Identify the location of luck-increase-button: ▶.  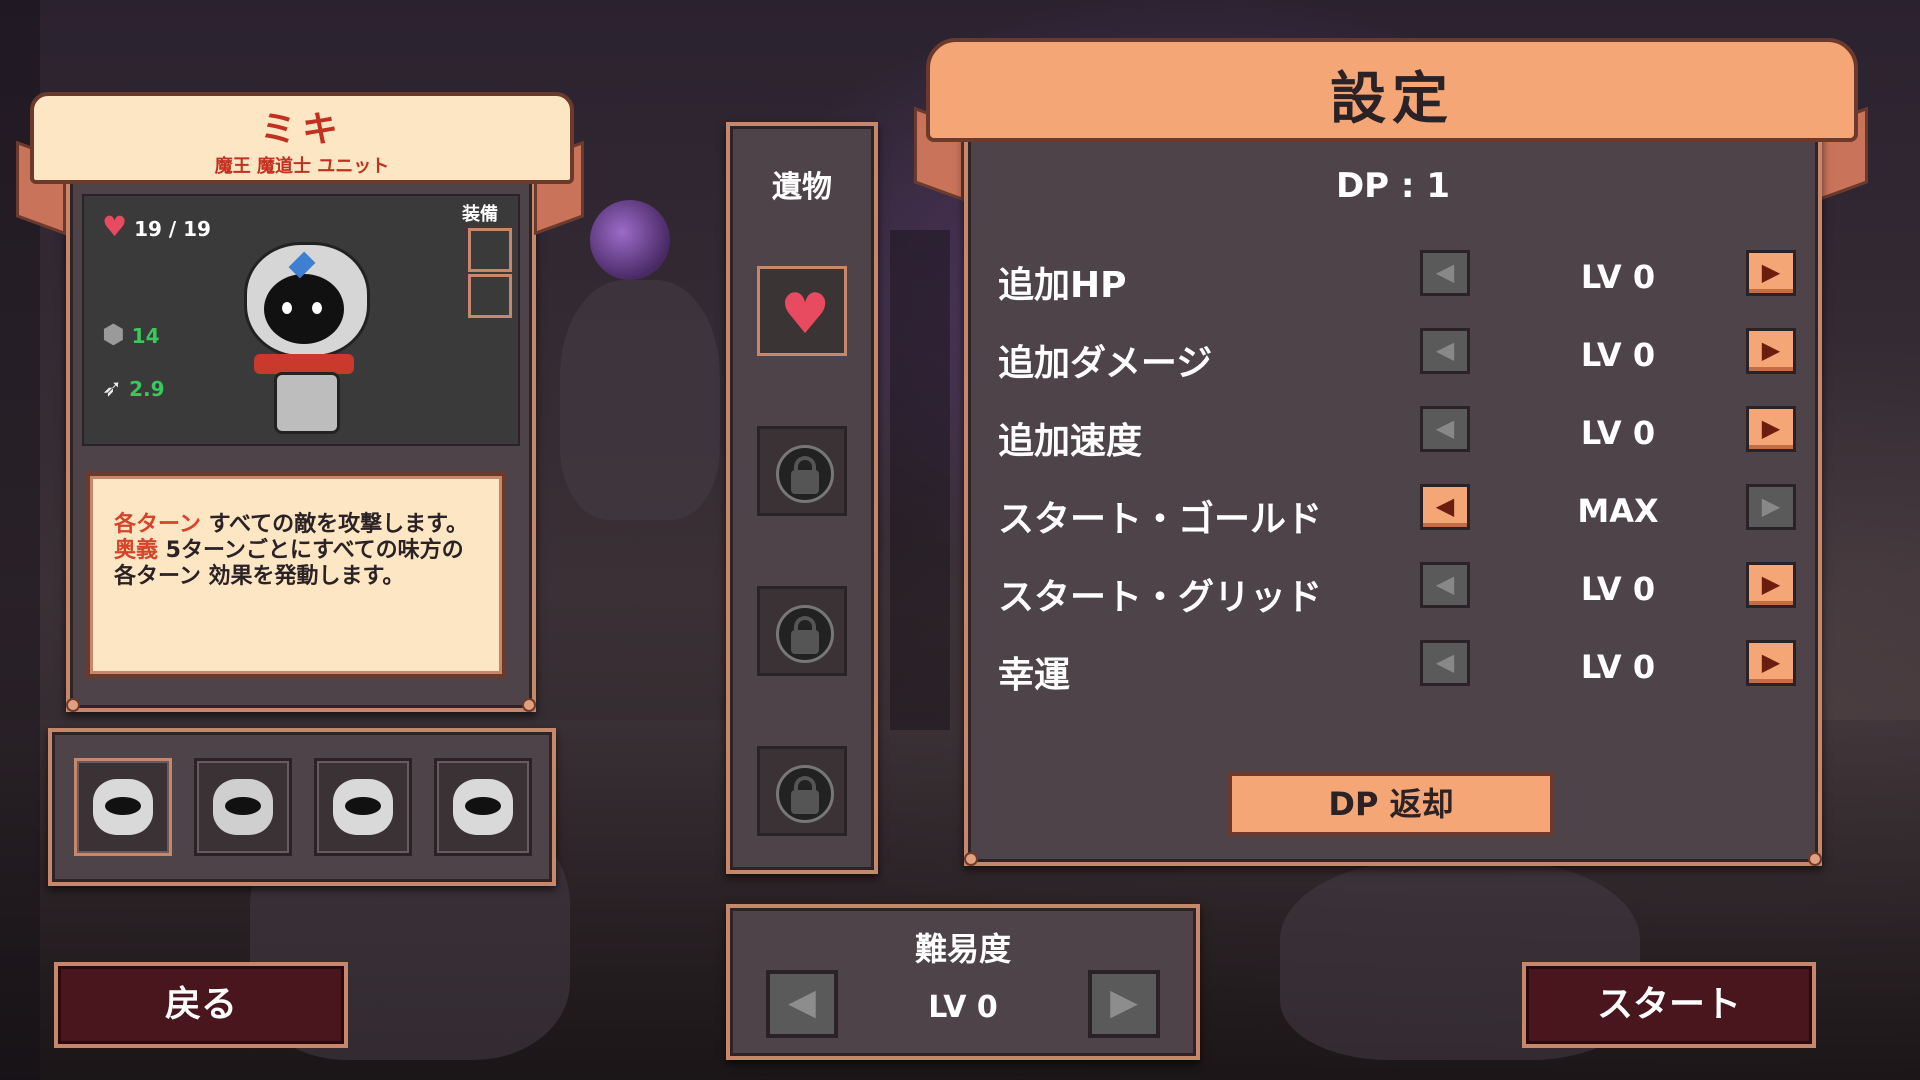
(1771, 663).